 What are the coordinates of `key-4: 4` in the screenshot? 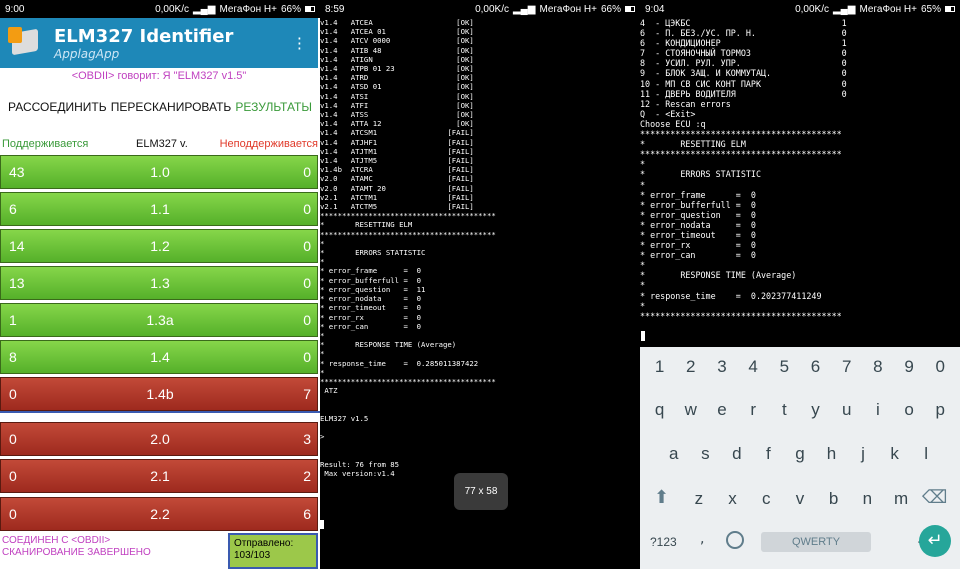 It's located at (753, 367).